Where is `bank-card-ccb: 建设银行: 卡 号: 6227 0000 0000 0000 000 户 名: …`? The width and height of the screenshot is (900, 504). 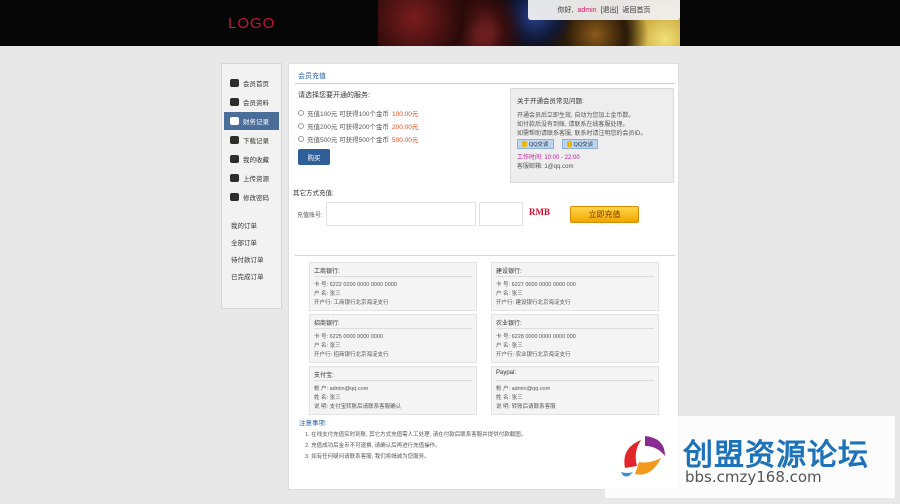 bank-card-ccb: 建设银行: 卡 号: 6227 0000 0000 0000 000 户 名: … is located at coordinates (575, 286).